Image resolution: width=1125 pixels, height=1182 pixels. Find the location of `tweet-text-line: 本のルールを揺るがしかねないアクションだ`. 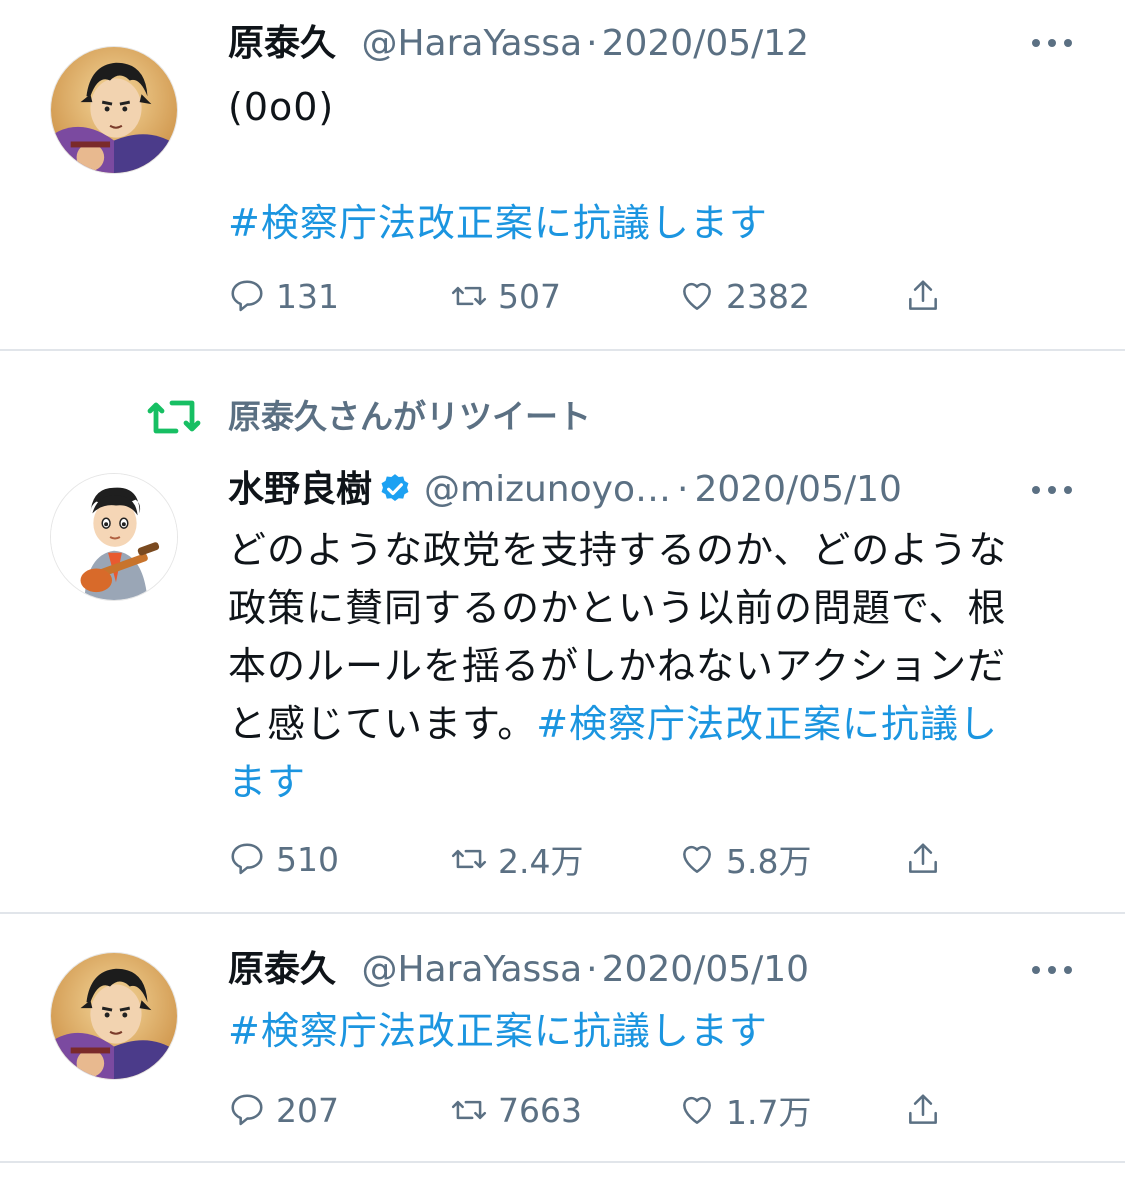

tweet-text-line: 本のルールを揺るがしかねないアクションだ is located at coordinates (617, 666).